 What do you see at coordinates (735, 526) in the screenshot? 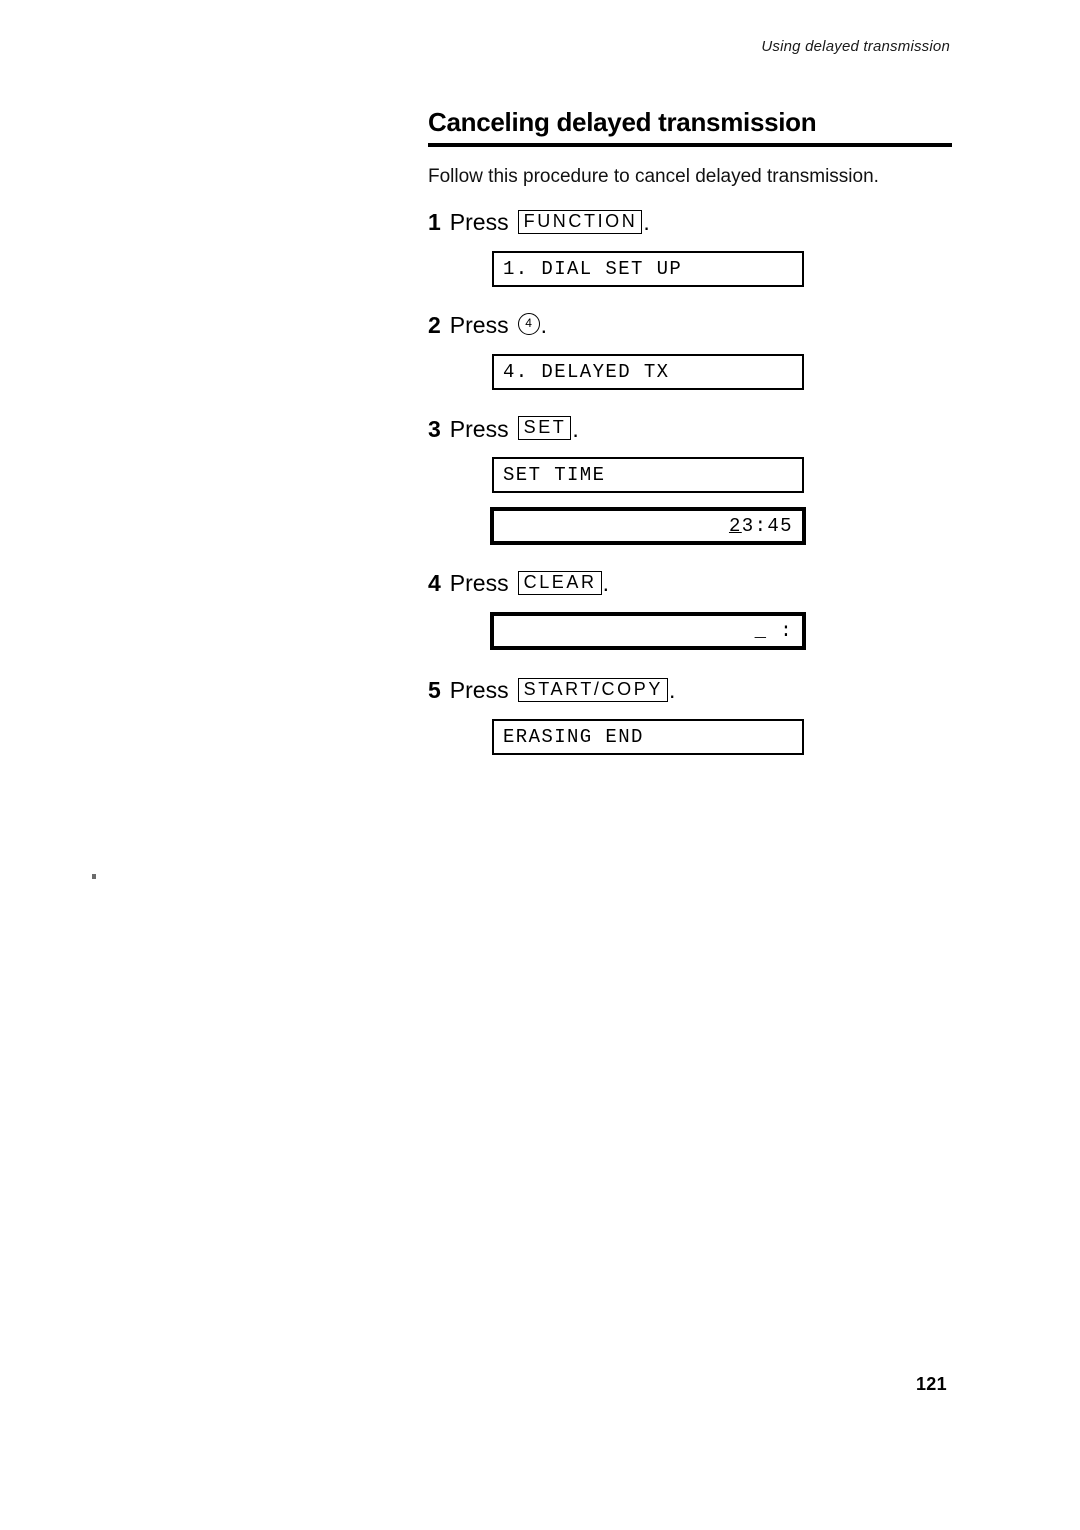
I see `lcd-cursor-digit: 2` at bounding box center [735, 526].